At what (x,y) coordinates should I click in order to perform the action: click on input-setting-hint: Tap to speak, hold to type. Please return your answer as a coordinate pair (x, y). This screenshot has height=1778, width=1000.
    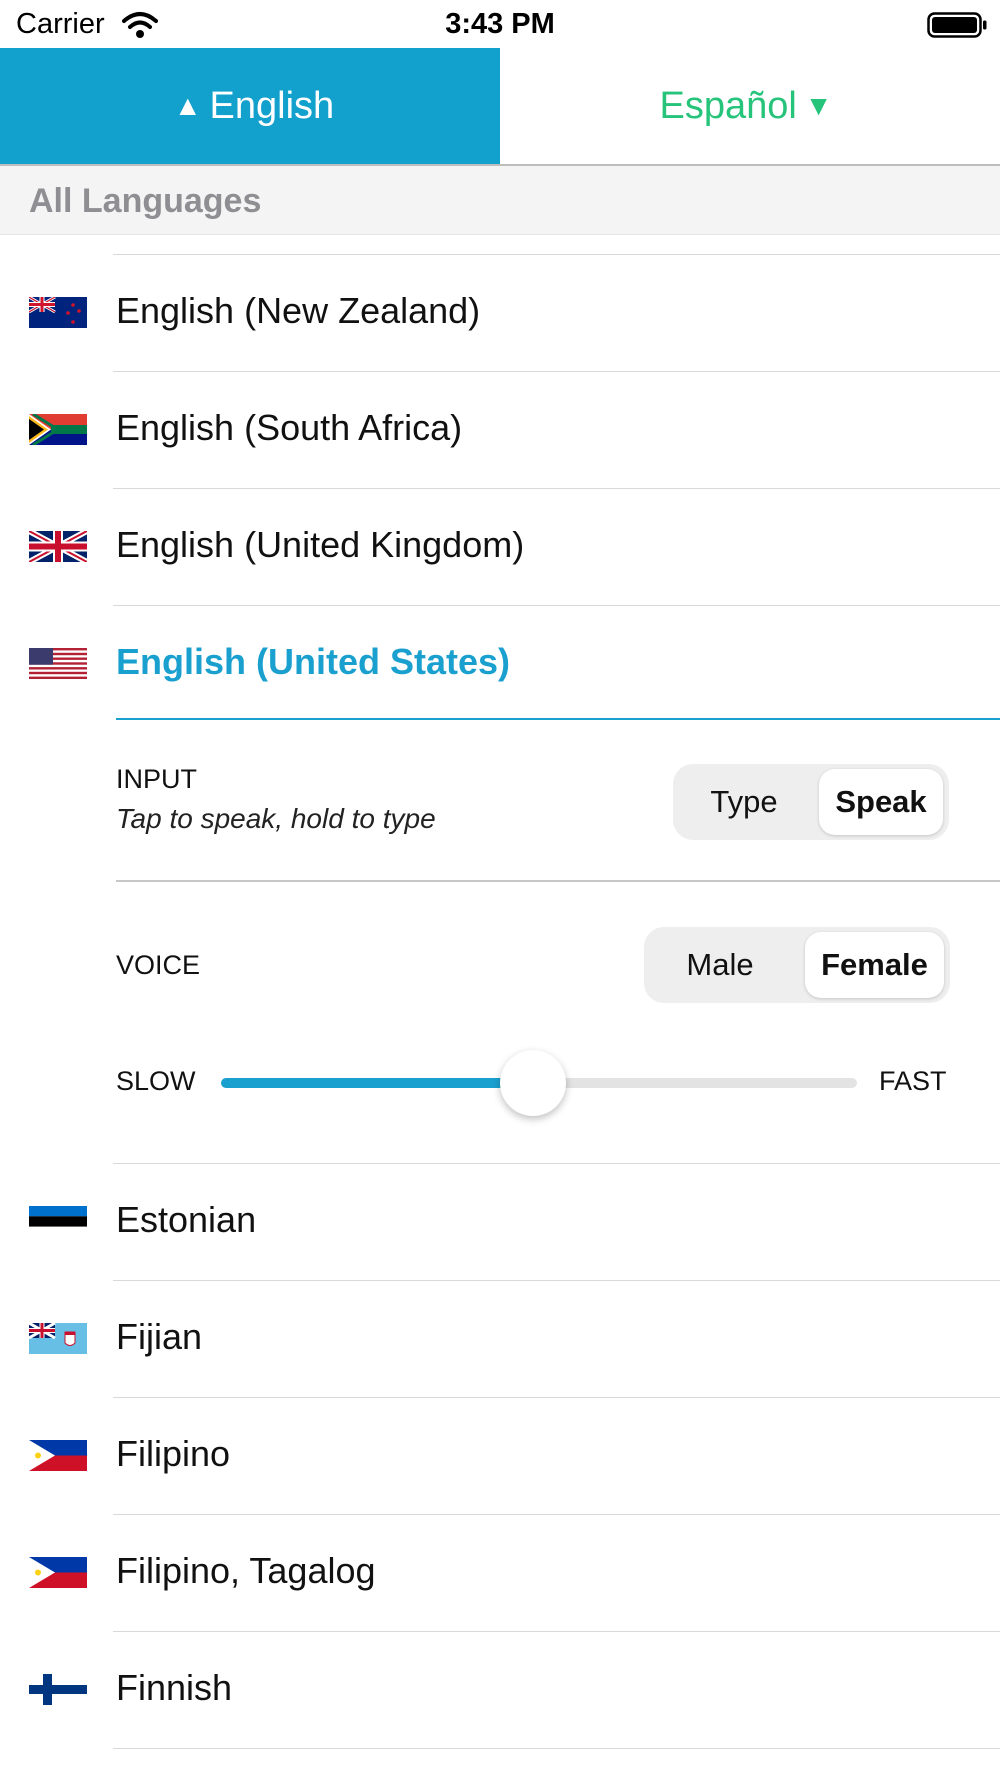
    Looking at the image, I should click on (276, 818).